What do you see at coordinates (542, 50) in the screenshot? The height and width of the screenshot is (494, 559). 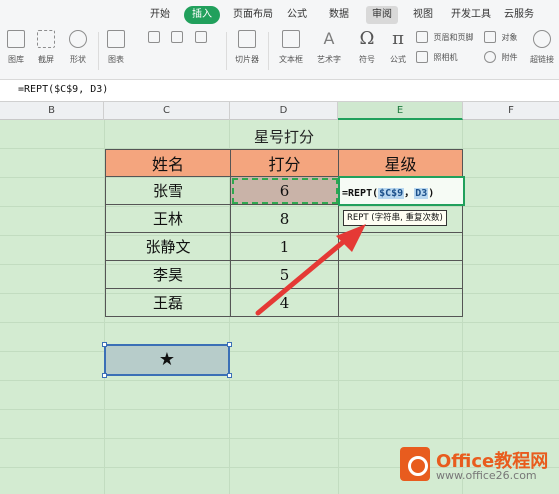 I see `hyperlink-button: 超链接` at bounding box center [542, 50].